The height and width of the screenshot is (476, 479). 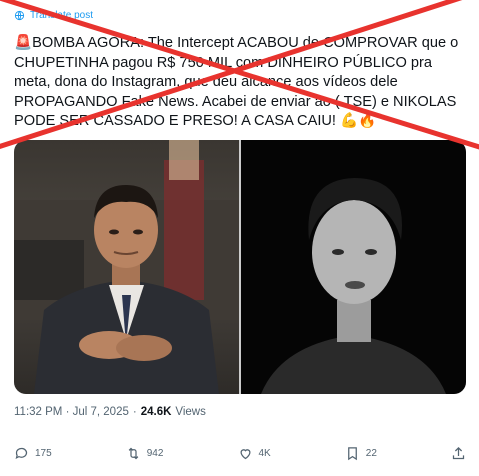 I want to click on share-icon, so click(x=458, y=453).